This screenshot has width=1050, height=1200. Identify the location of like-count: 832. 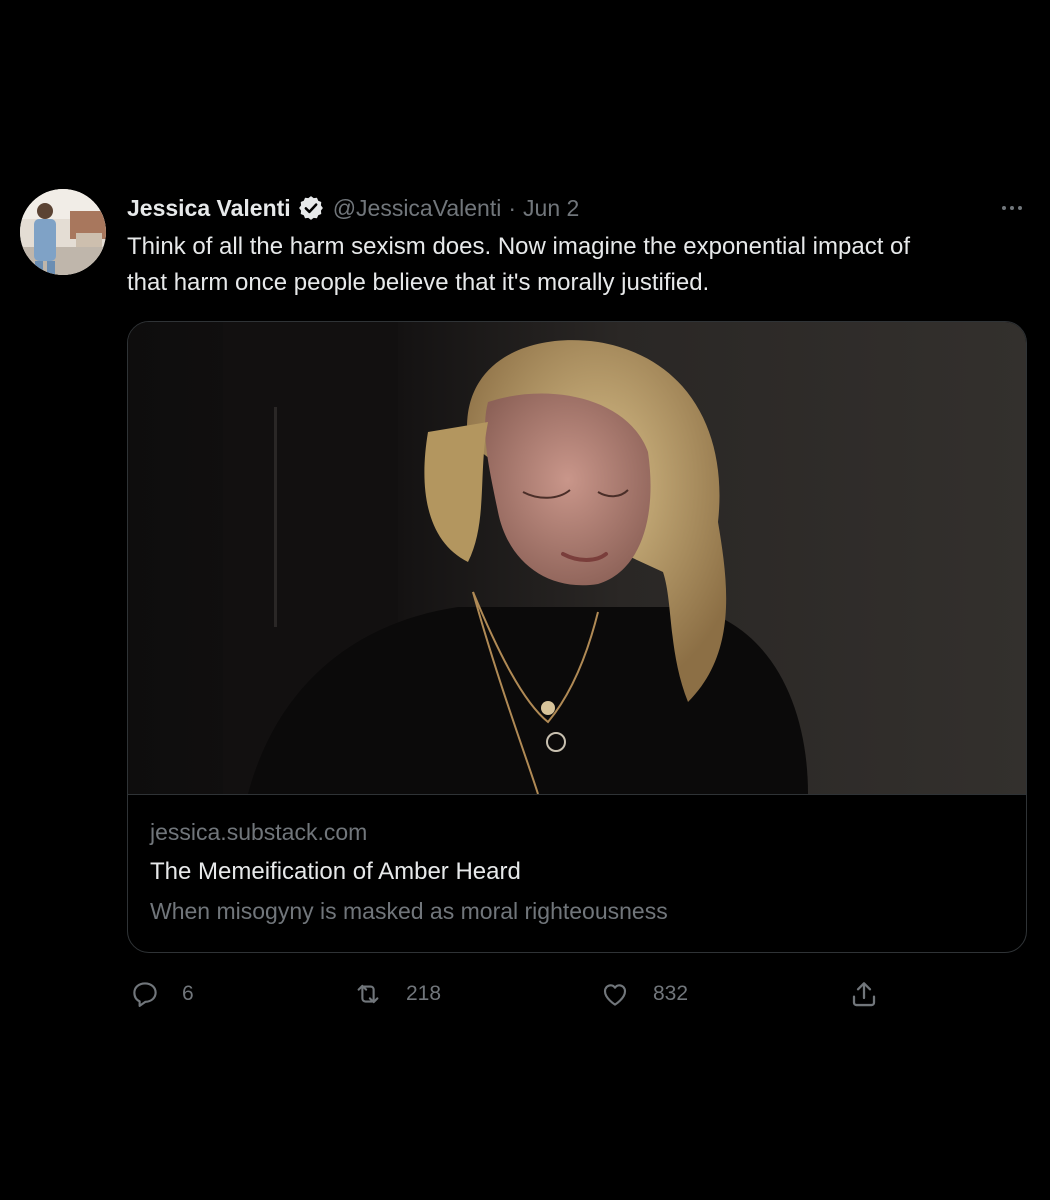
(671, 993).